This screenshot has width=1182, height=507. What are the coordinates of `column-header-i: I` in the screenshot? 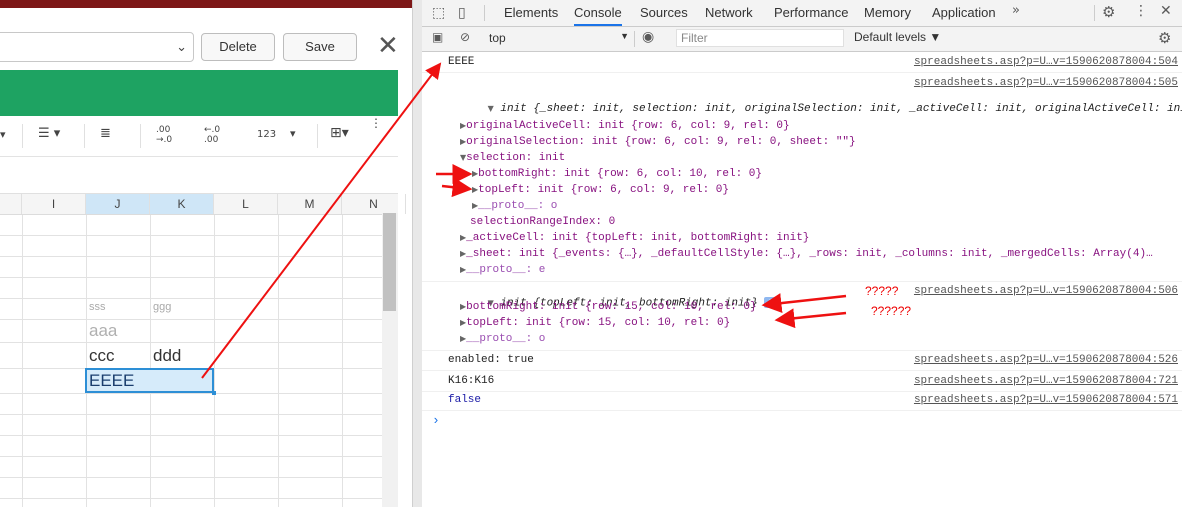 It's located at (54, 204).